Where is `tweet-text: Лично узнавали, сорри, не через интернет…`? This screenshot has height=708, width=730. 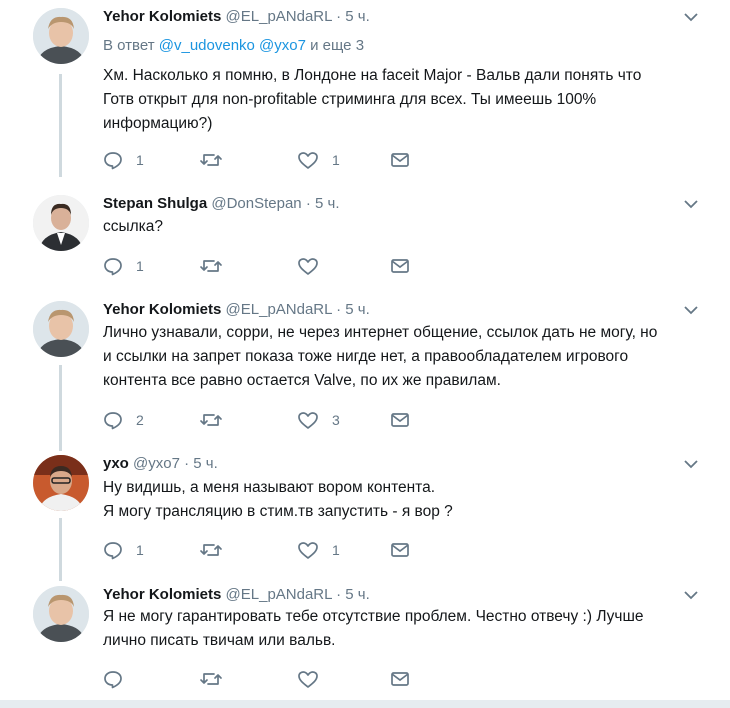
tweet-text: Лично узнавали, сорри, не через интернет… is located at coordinates (398, 357).